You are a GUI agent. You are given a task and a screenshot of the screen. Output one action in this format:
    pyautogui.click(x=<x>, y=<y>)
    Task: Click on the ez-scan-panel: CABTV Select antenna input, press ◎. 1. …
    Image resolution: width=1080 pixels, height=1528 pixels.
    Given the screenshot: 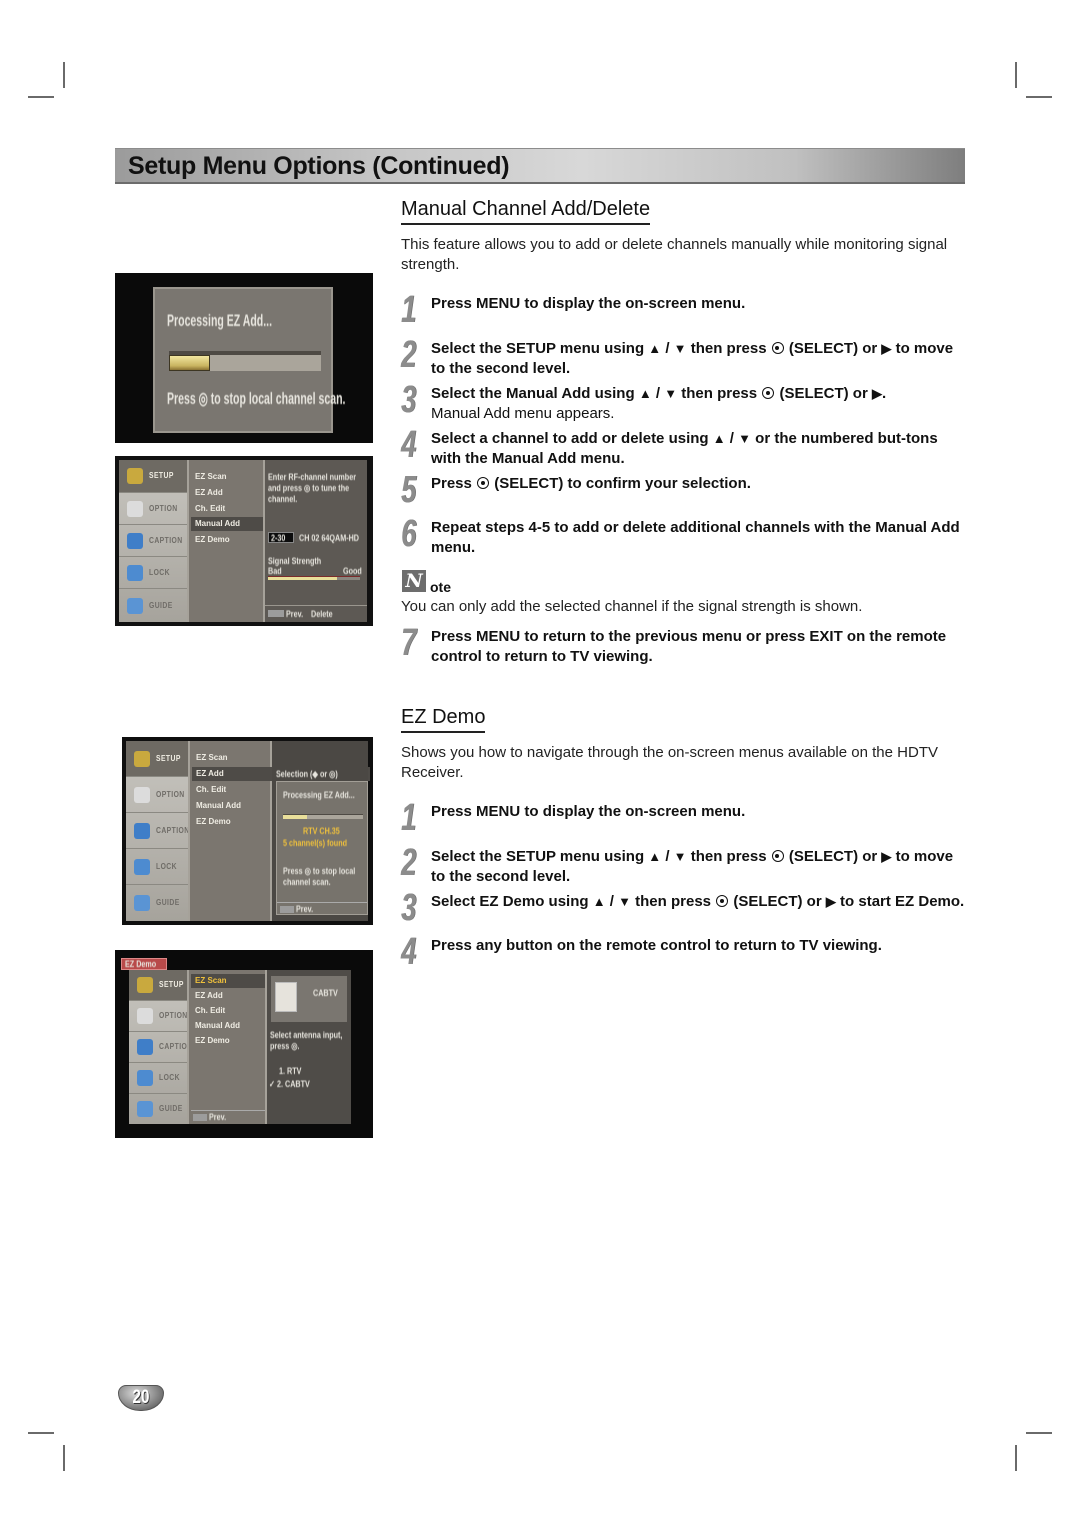 What is the action you would take?
    pyautogui.click(x=309, y=1047)
    